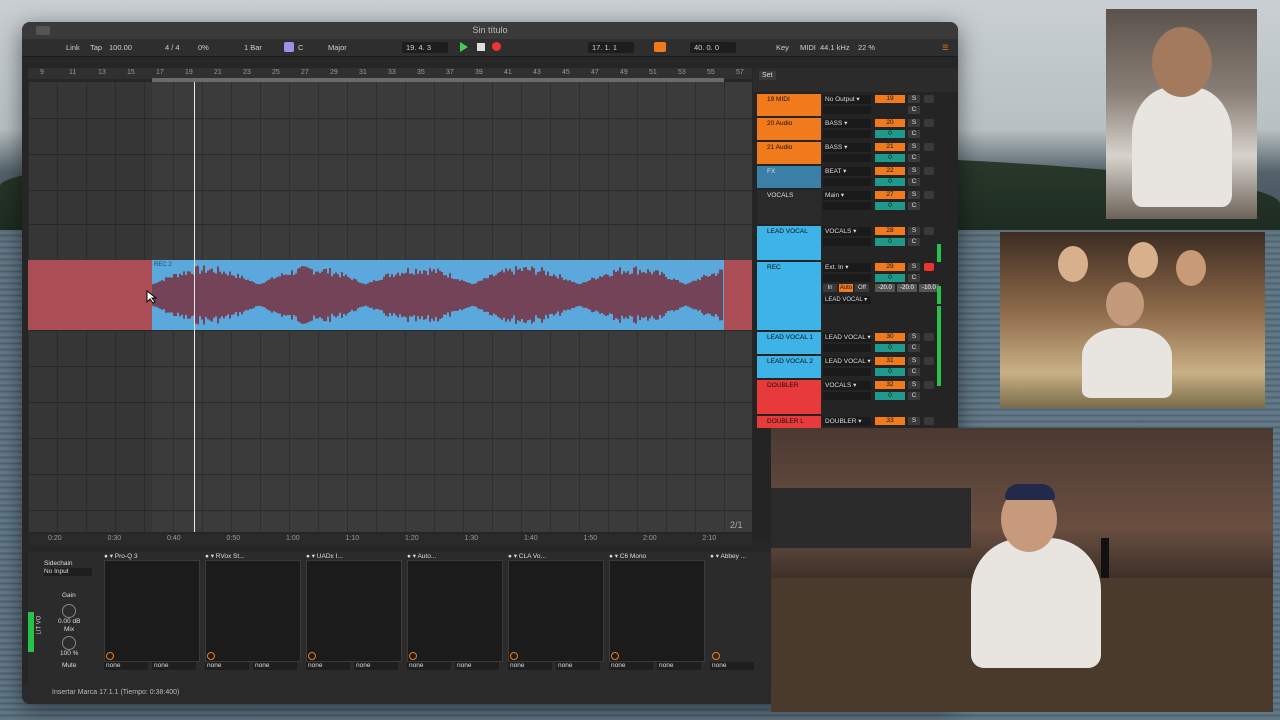 Image resolution: width=1280 pixels, height=720 pixels. Describe the element at coordinates (847, 231) in the screenshot. I see `track-output-select: VOCALS ▾` at that location.